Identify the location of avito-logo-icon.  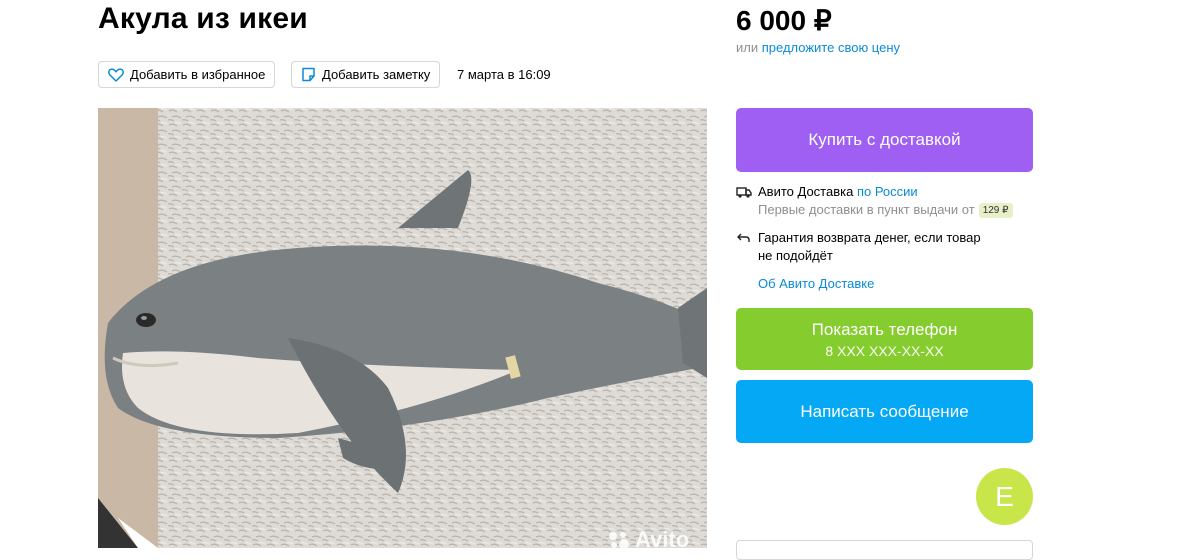
(619, 540).